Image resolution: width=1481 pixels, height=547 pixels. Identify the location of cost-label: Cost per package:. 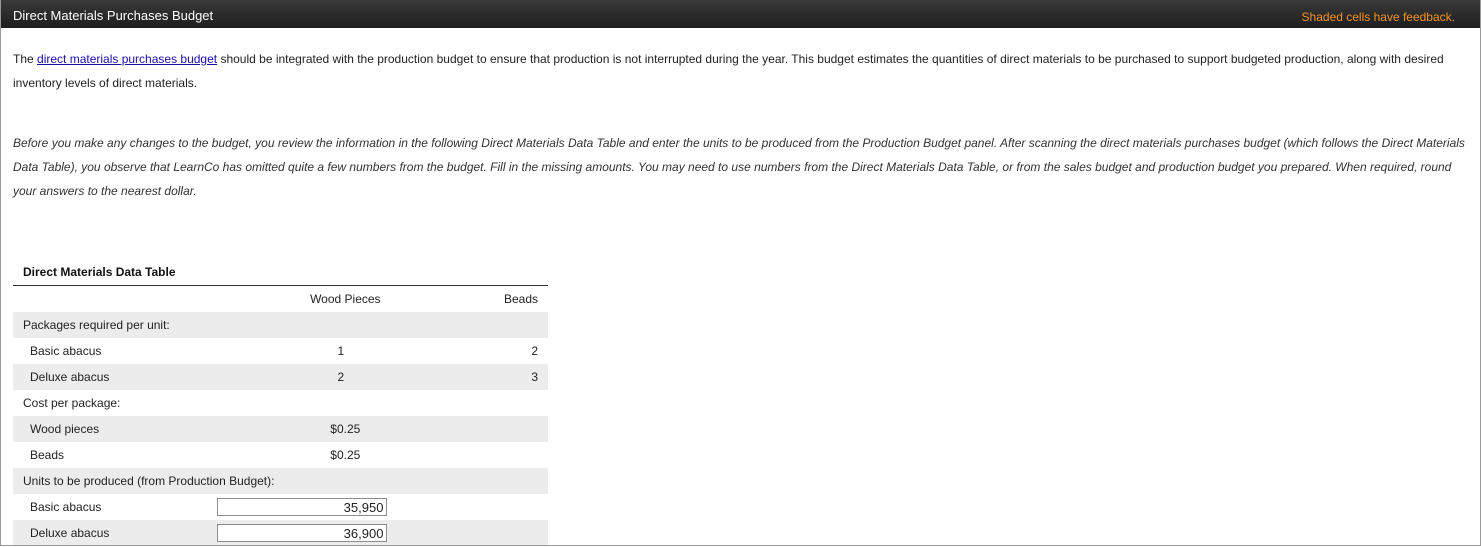
(72, 403).